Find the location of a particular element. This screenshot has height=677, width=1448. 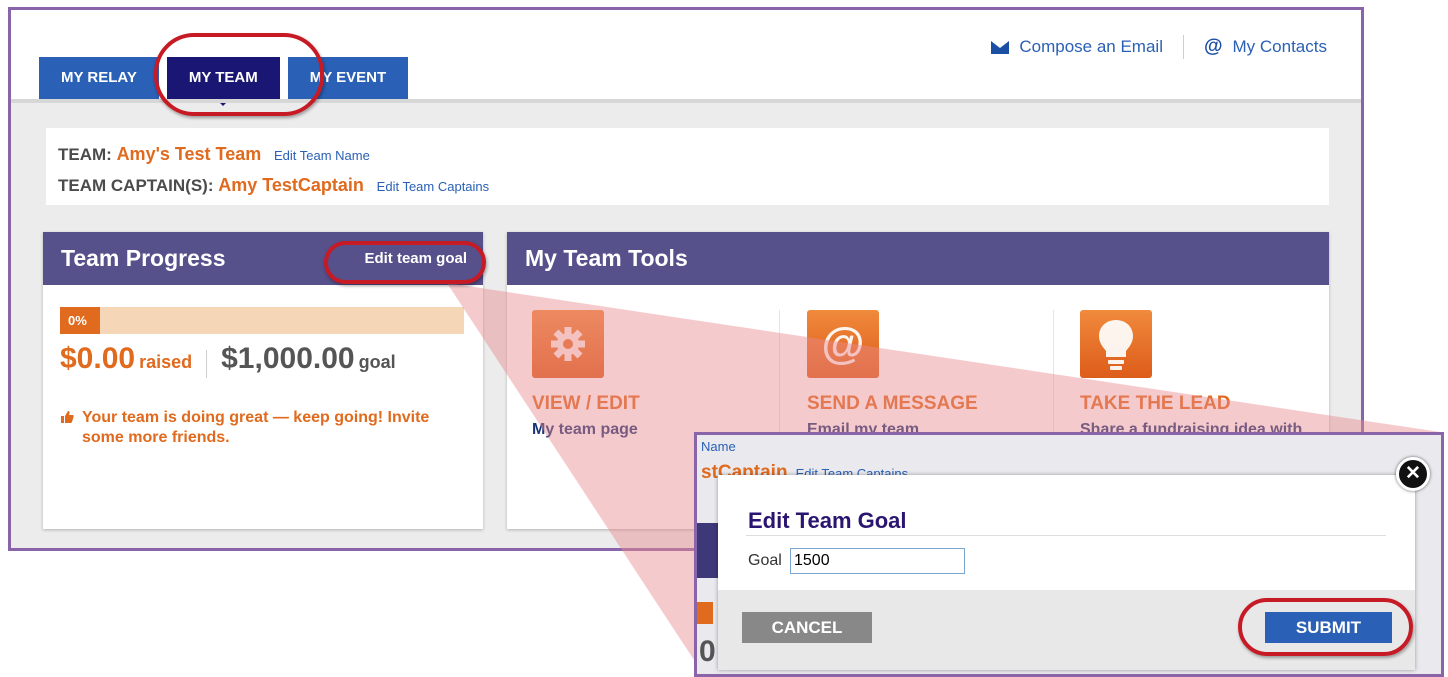

close-icon: ✕ is located at coordinates (1413, 474).